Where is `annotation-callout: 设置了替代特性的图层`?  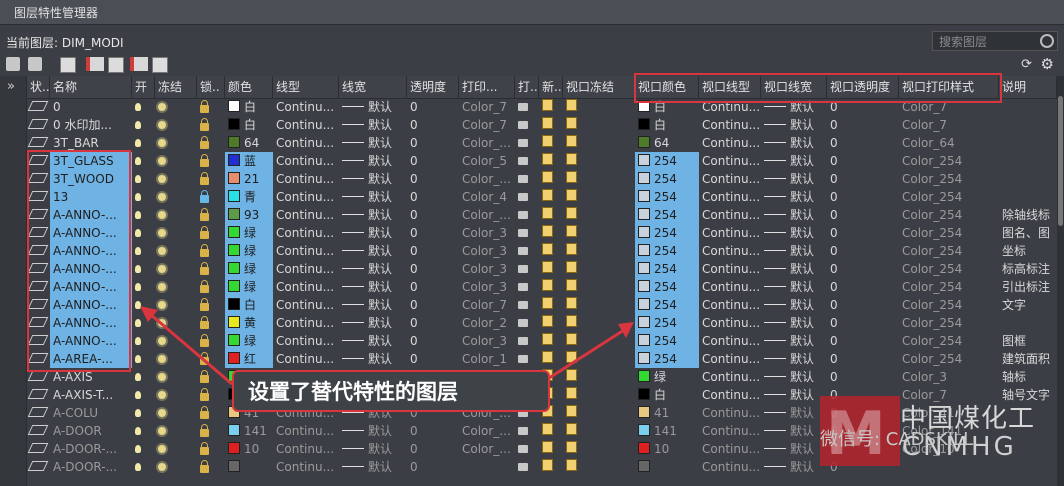
annotation-callout: 设置了替代特性的图层 is located at coordinates (391, 391).